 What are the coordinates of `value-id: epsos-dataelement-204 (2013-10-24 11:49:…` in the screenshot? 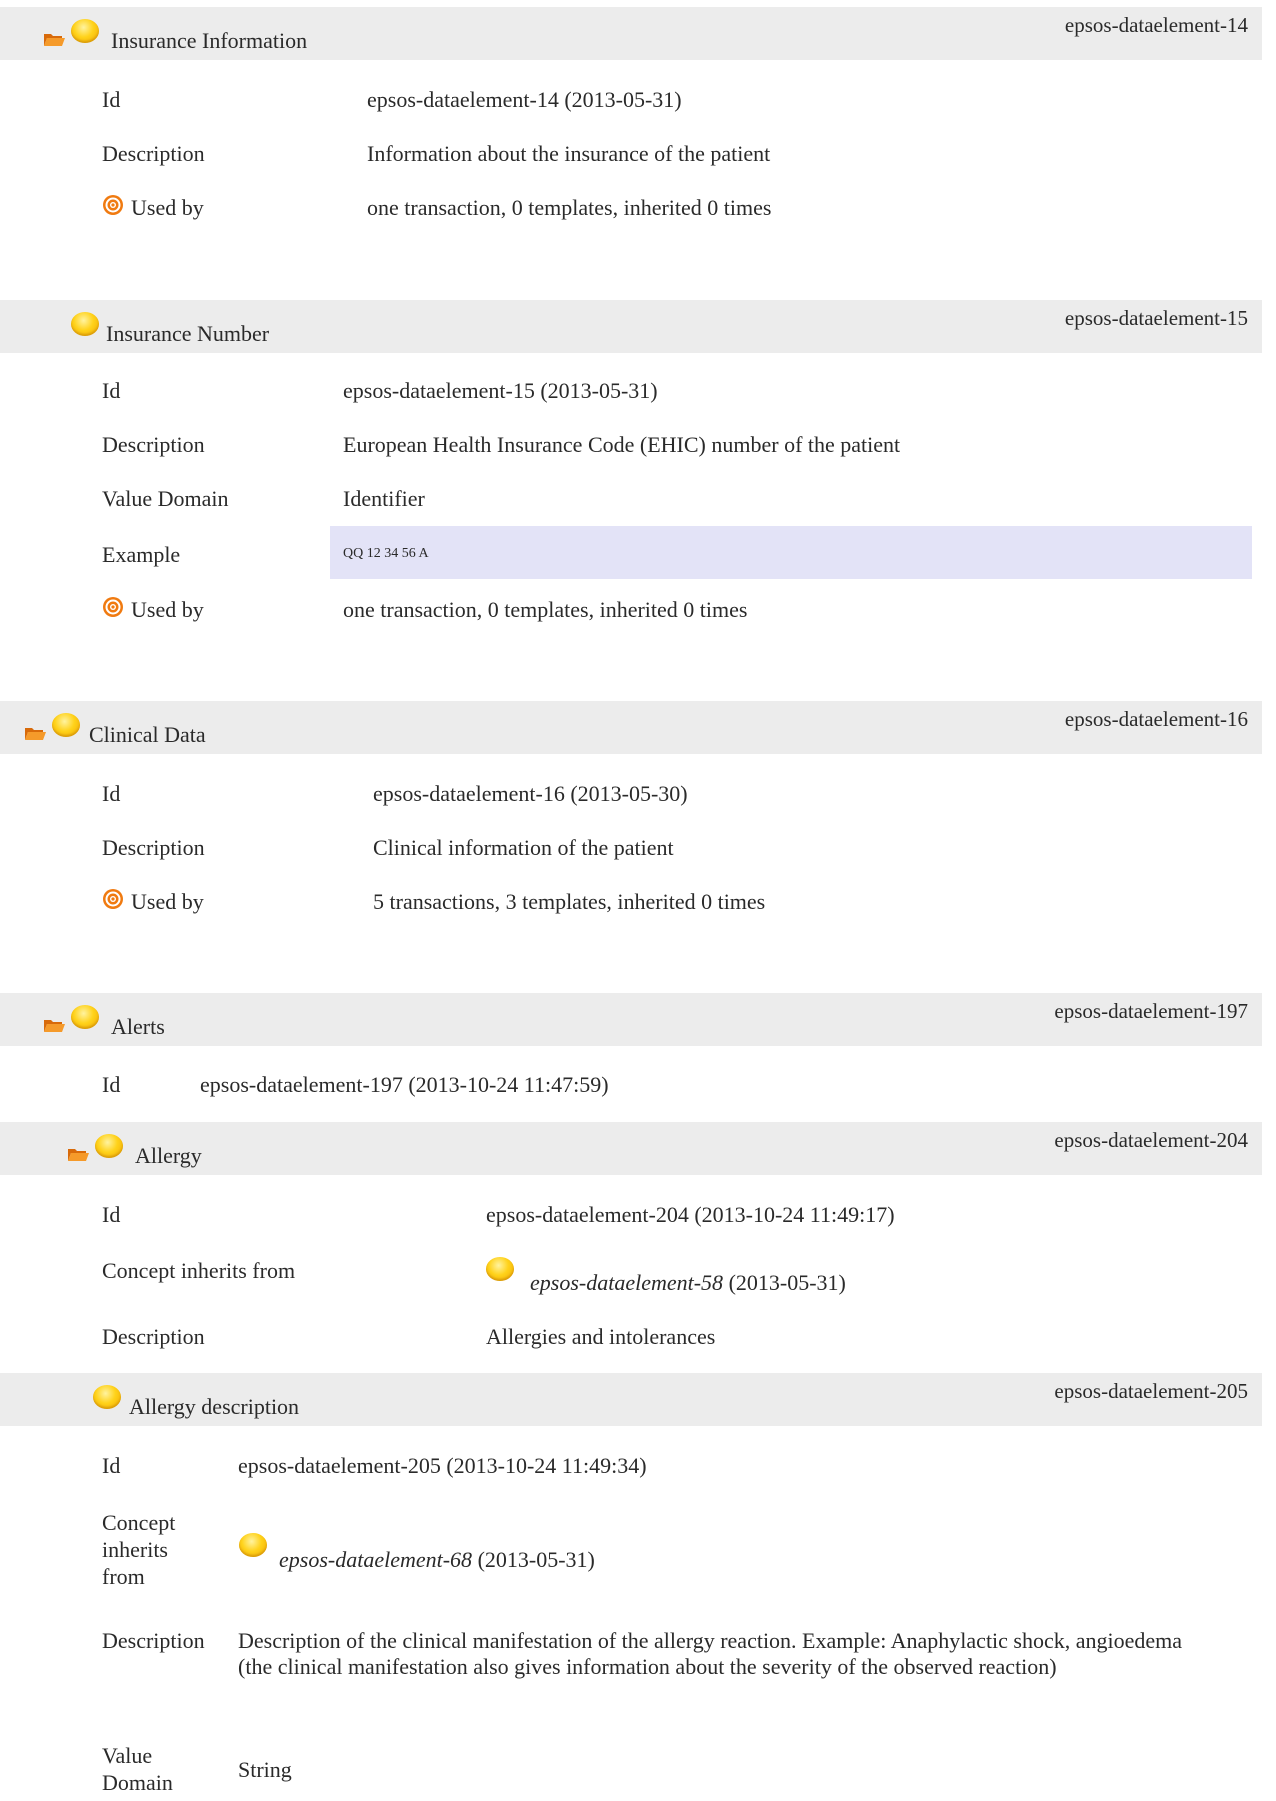 It's located at (690, 1214).